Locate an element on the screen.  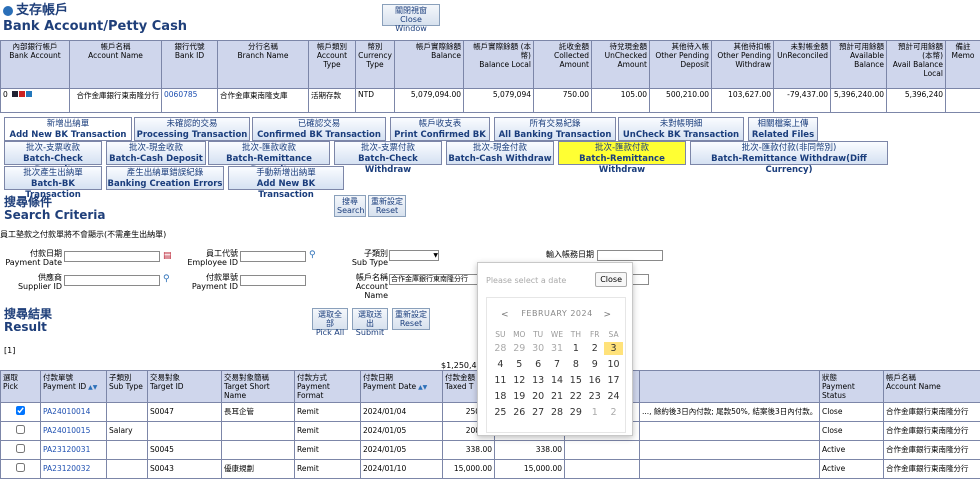
cell-payment-id: PA24010015 is located at coordinates (74, 430).